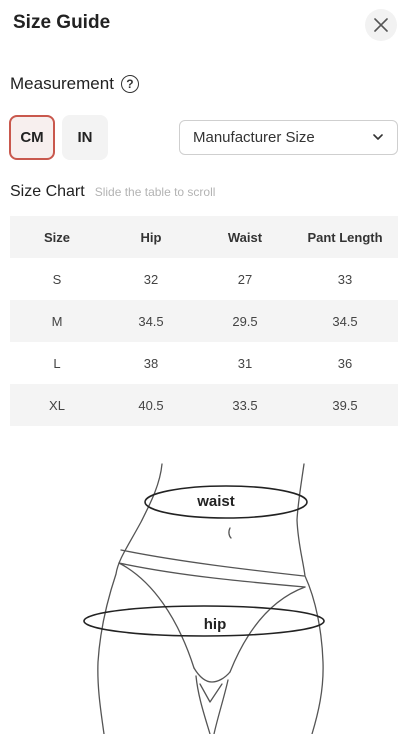 This screenshot has width=412, height=734. I want to click on page-title: Size Guide, so click(62, 22).